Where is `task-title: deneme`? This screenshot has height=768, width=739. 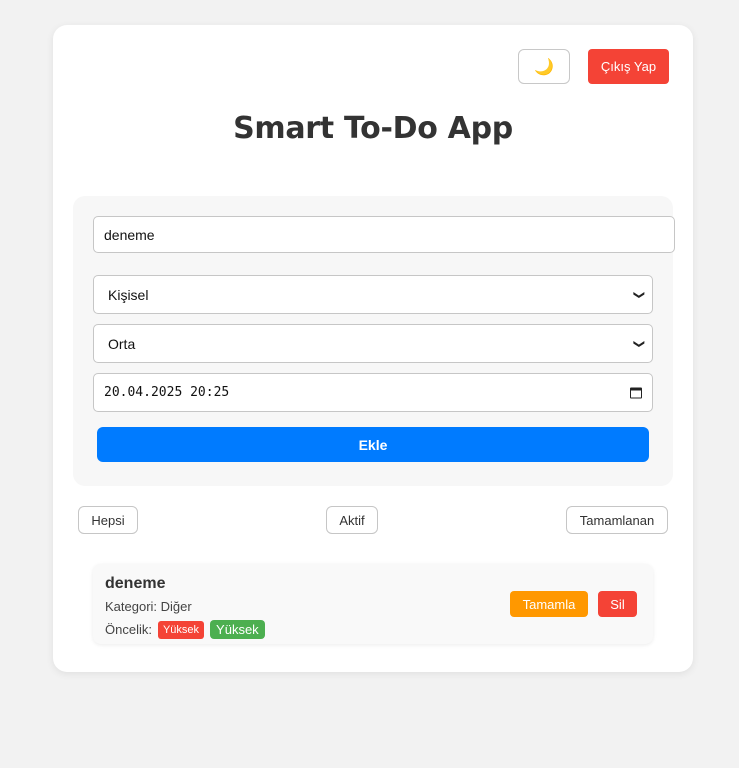
task-title: deneme is located at coordinates (135, 583).